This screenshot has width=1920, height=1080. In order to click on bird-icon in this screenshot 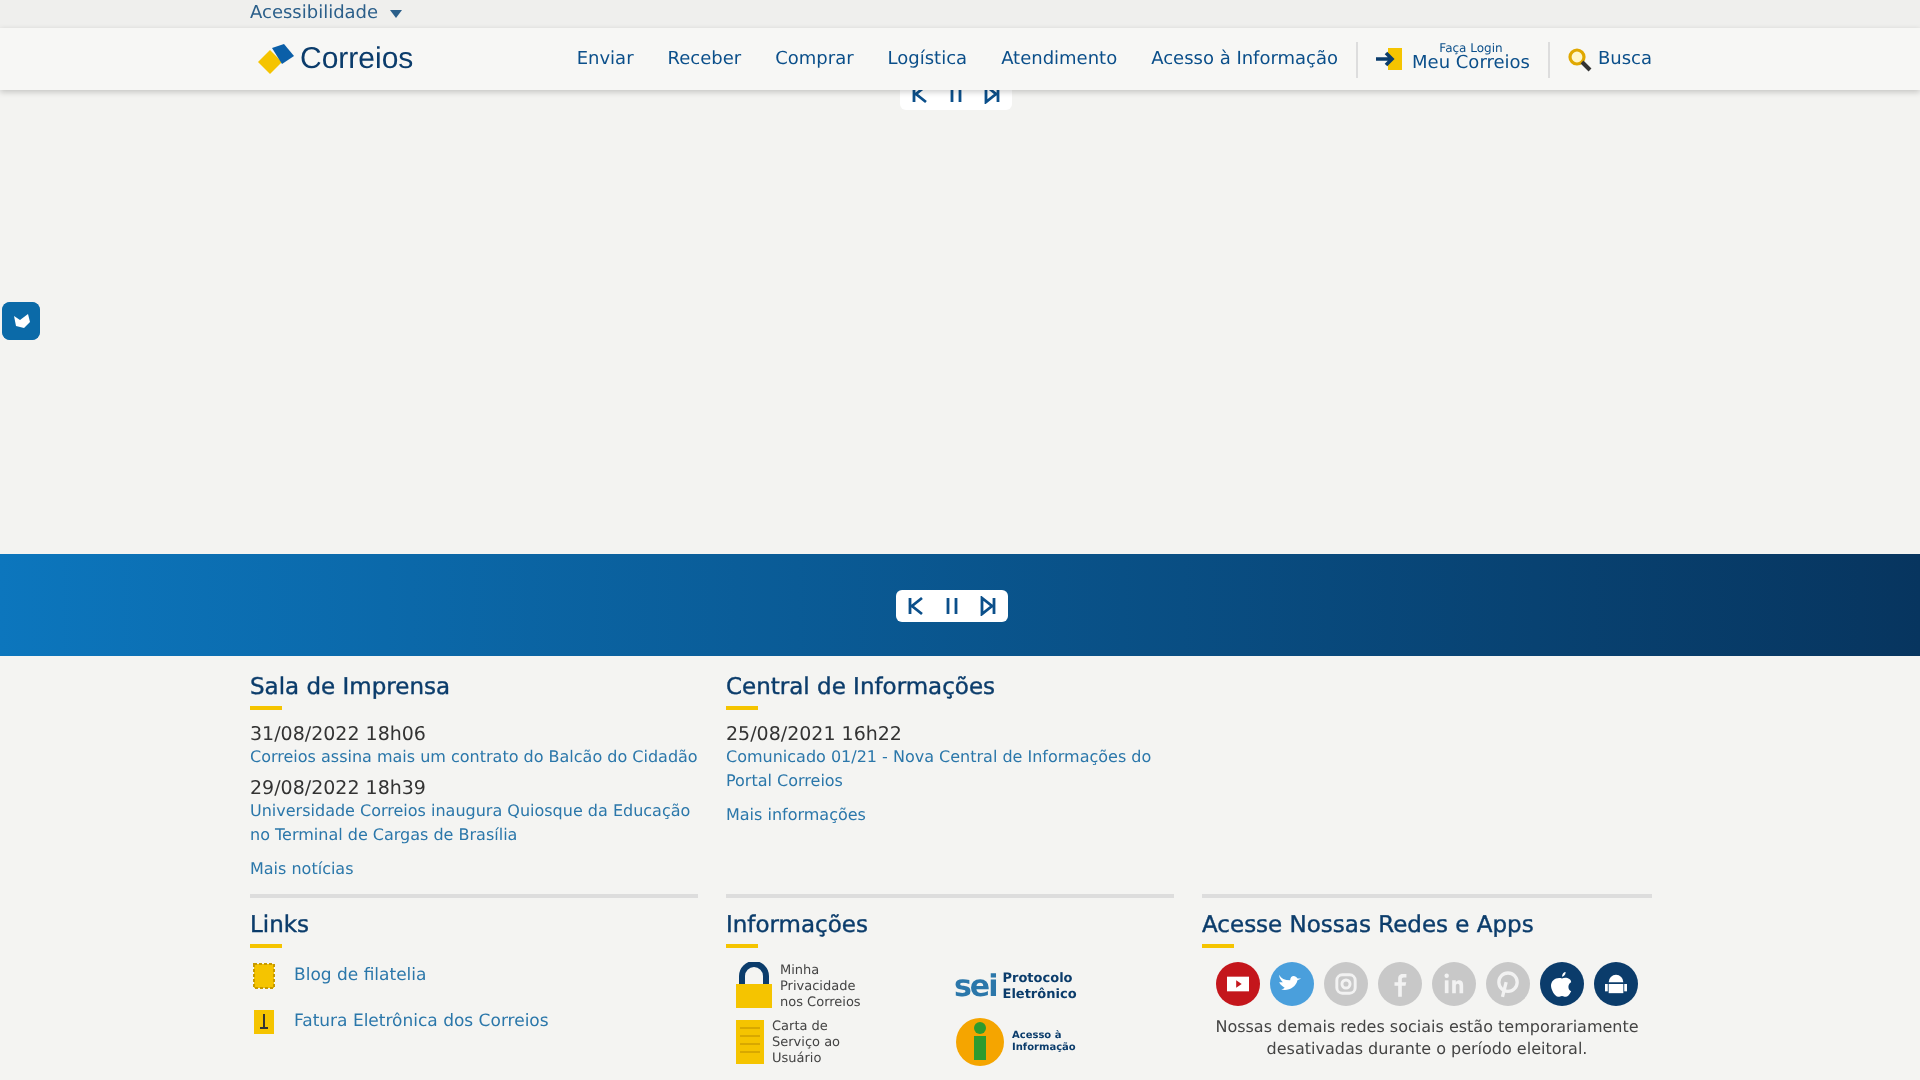, I will do `click(1292, 984)`.